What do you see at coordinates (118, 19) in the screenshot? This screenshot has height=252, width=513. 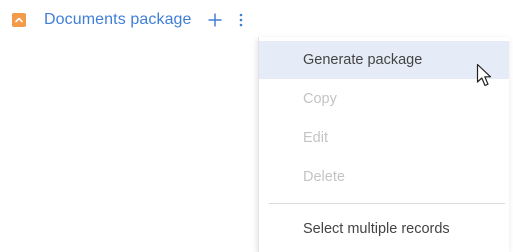 I see `detail-title: Documents package` at bounding box center [118, 19].